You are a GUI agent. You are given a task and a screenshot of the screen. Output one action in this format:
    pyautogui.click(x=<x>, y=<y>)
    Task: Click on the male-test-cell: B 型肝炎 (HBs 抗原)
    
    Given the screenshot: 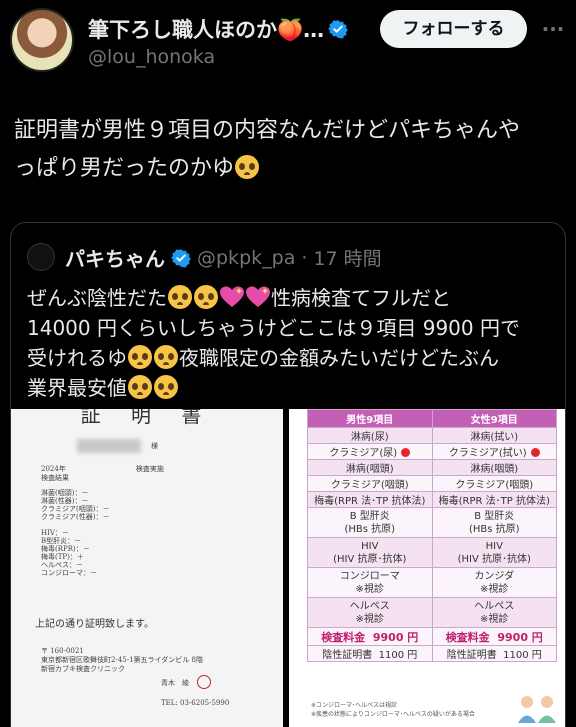 What is the action you would take?
    pyautogui.click(x=370, y=522)
    